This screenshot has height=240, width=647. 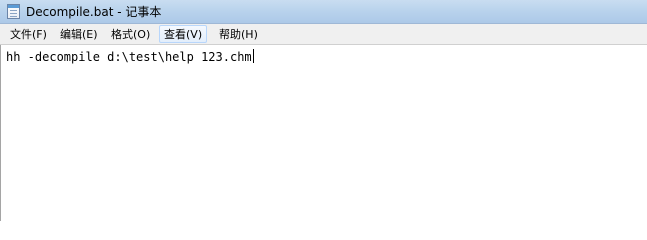 I want to click on menu-bar: 文件(F) 编辑(E) 格式(O) 查看(V) 帮助(H), so click(x=323, y=34).